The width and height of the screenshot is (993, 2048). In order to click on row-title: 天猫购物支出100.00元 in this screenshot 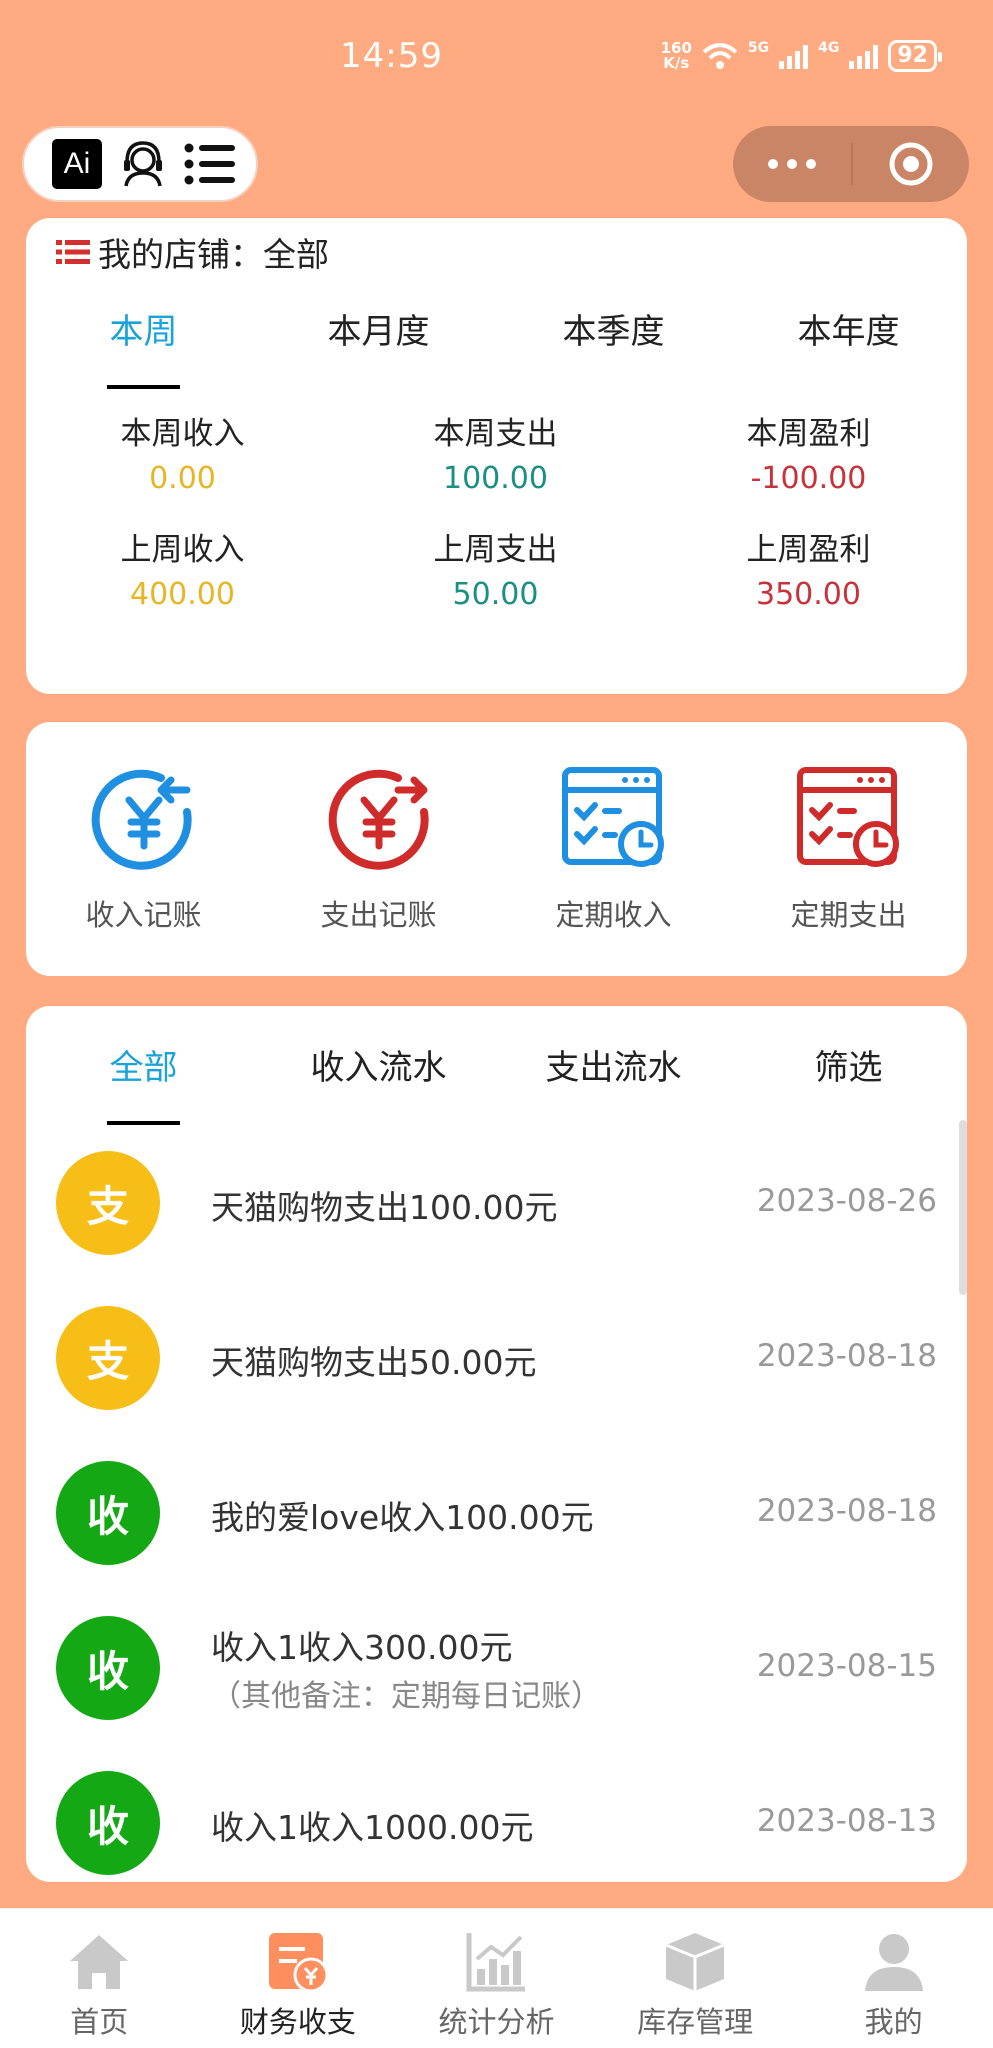, I will do `click(384, 1207)`.